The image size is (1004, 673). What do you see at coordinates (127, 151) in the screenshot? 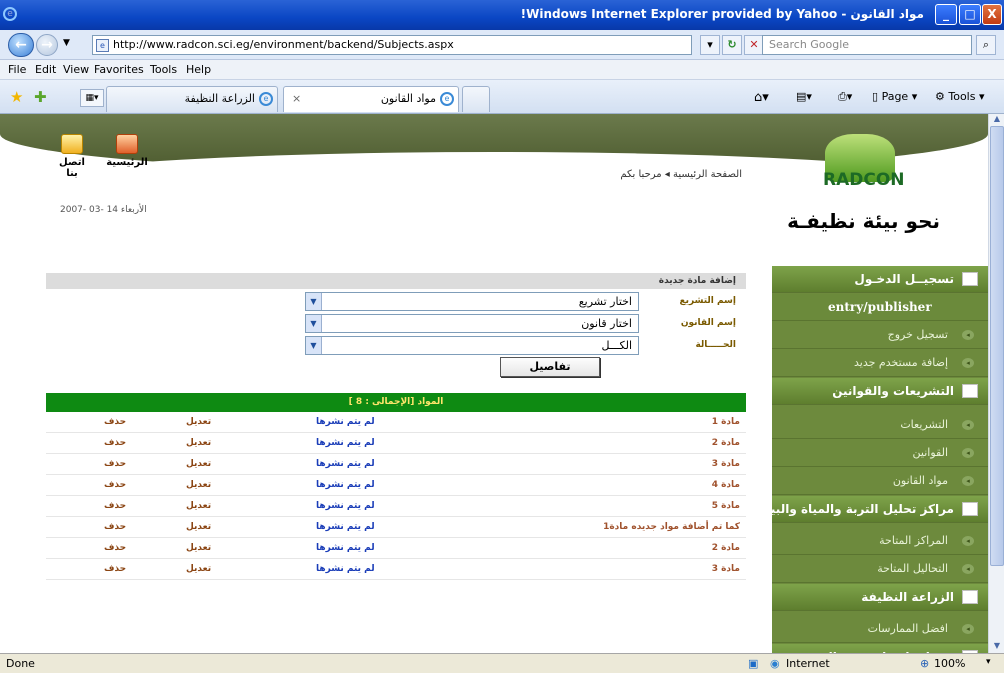
I see `home-link: الرئيسية` at bounding box center [127, 151].